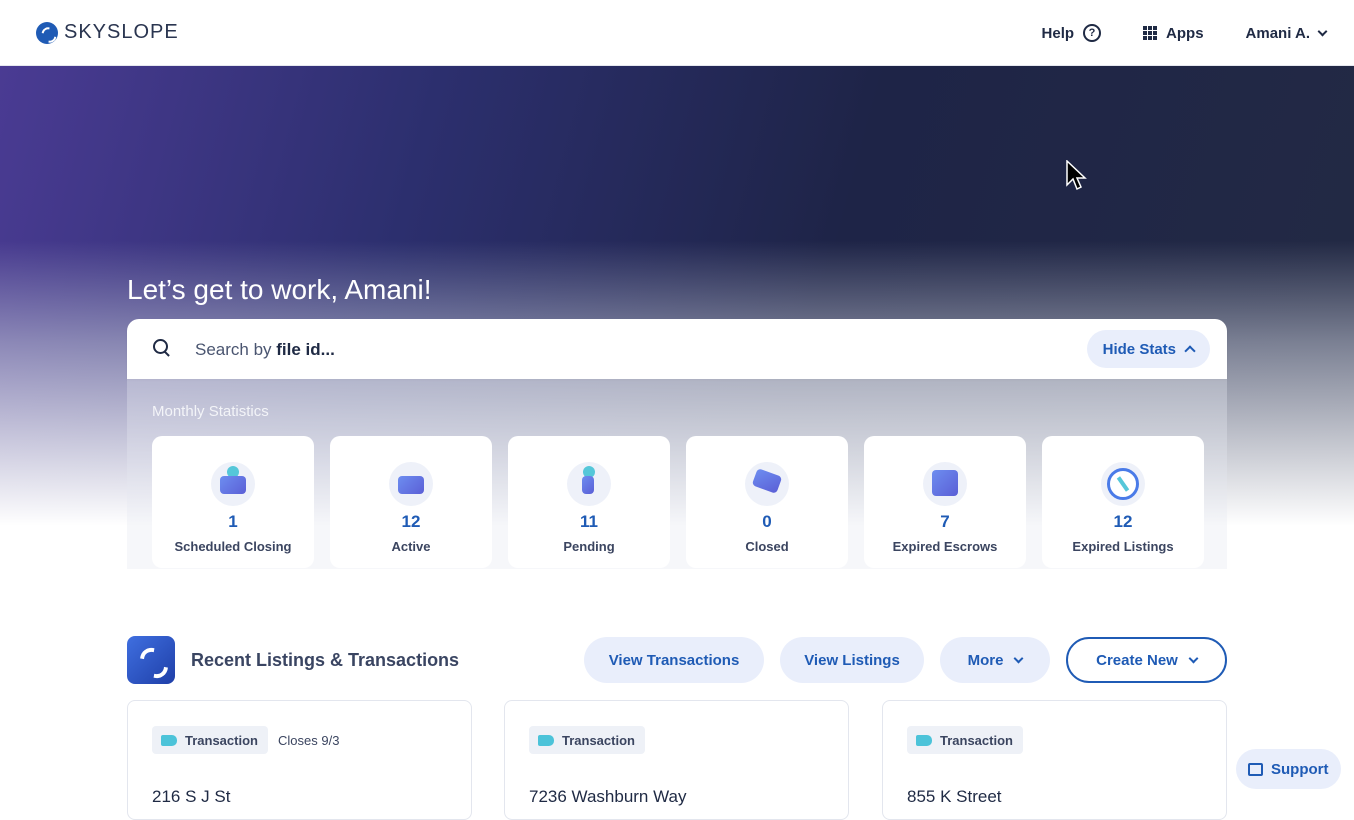 The height and width of the screenshot is (820, 1354). Describe the element at coordinates (676, 760) in the screenshot. I see `transaction-card: Transaction 7236 Washburn Way` at that location.